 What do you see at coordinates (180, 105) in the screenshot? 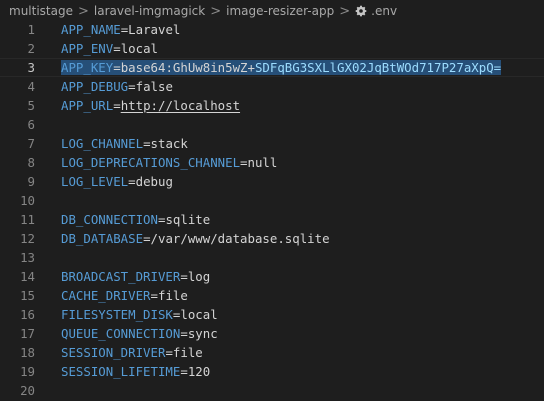
I see `env-value-link: http://localhost` at bounding box center [180, 105].